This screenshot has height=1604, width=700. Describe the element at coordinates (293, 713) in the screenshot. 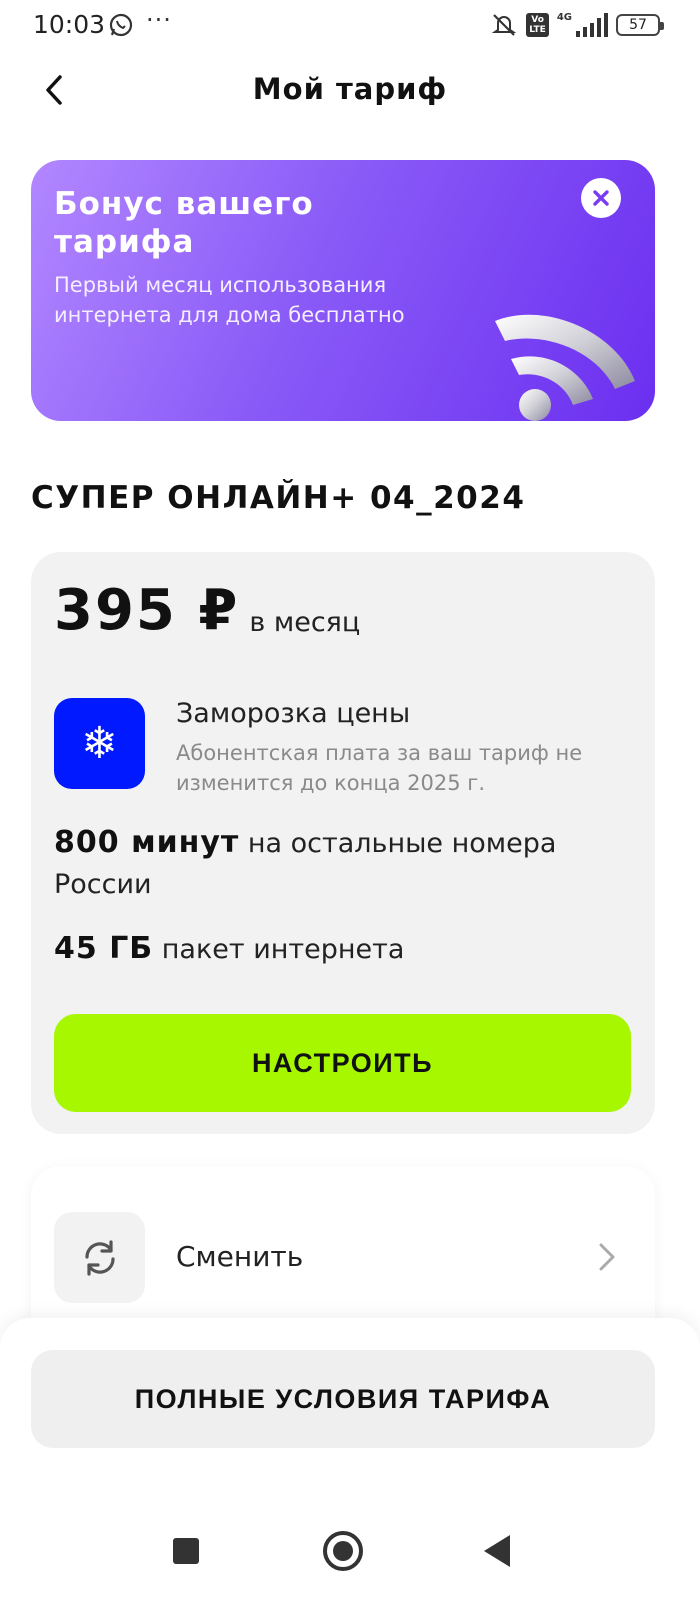

I see `freeze-title: Заморозка цены` at that location.